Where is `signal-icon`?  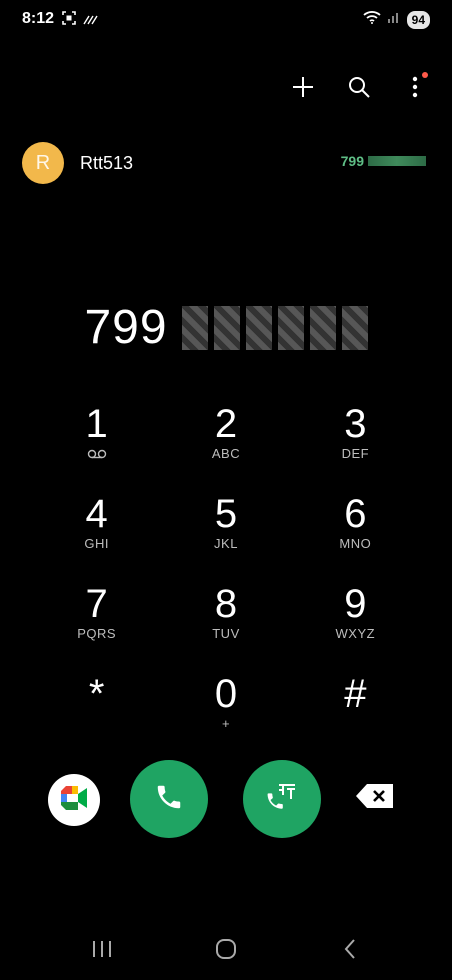 signal-icon is located at coordinates (394, 19).